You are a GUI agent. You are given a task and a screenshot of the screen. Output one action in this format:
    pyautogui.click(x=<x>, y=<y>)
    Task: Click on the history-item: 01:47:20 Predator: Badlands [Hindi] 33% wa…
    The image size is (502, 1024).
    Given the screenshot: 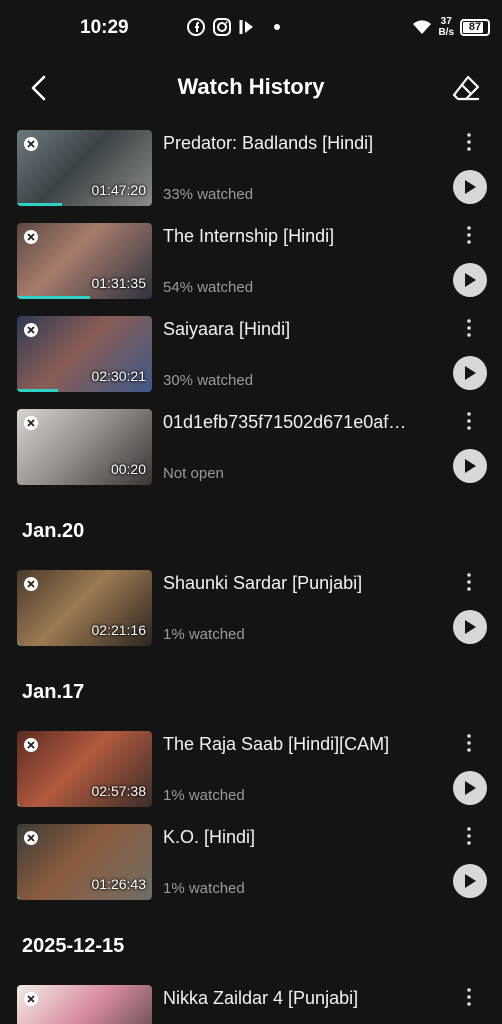 What is the action you would take?
    pyautogui.click(x=251, y=170)
    